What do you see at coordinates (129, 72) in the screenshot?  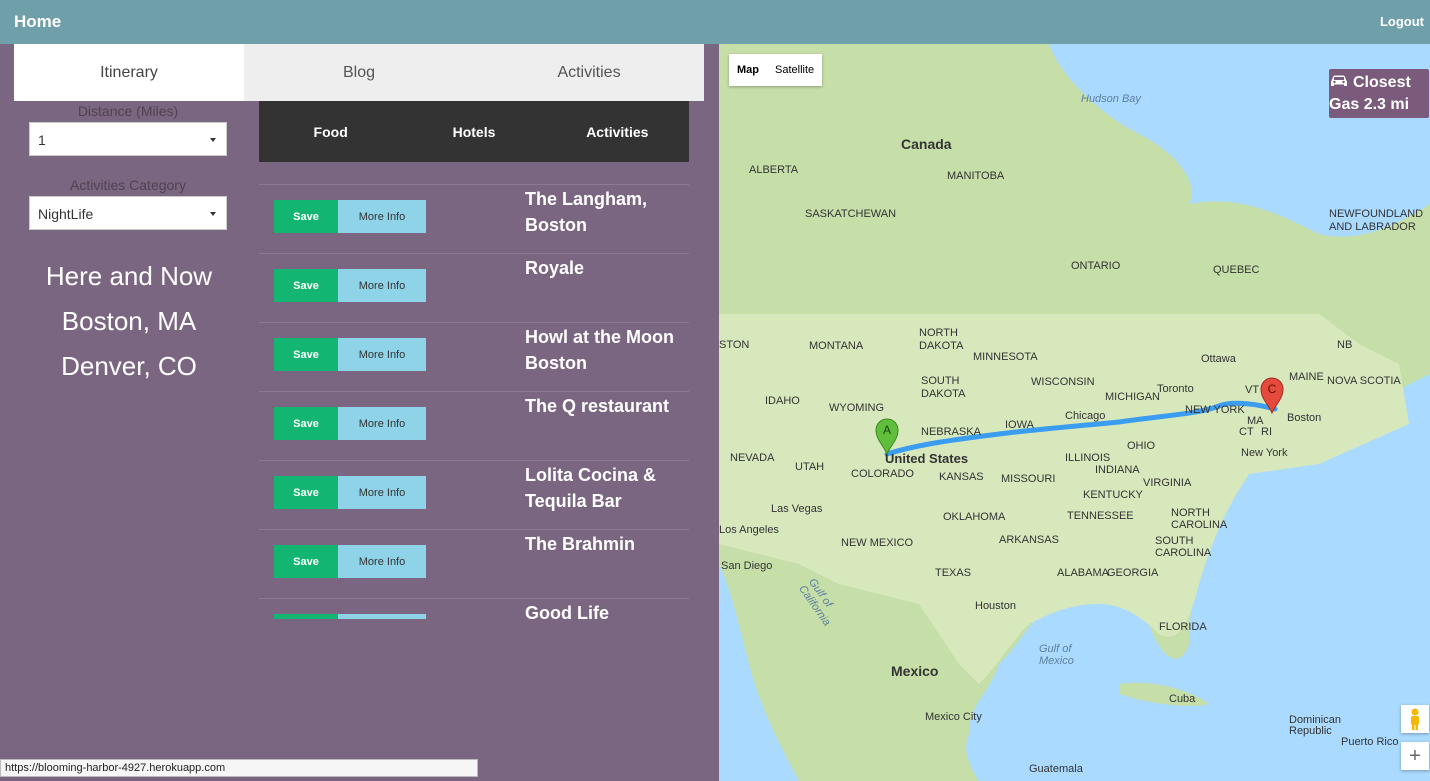 I see `tab-itinerary: Itinerary` at bounding box center [129, 72].